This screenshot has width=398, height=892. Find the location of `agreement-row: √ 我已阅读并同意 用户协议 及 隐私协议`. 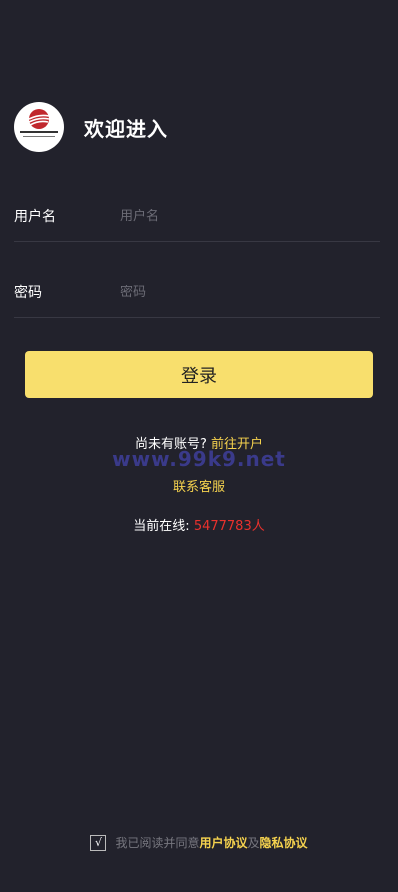

agreement-row: √ 我已阅读并同意 用户协议 及 隐私协议 is located at coordinates (199, 842).